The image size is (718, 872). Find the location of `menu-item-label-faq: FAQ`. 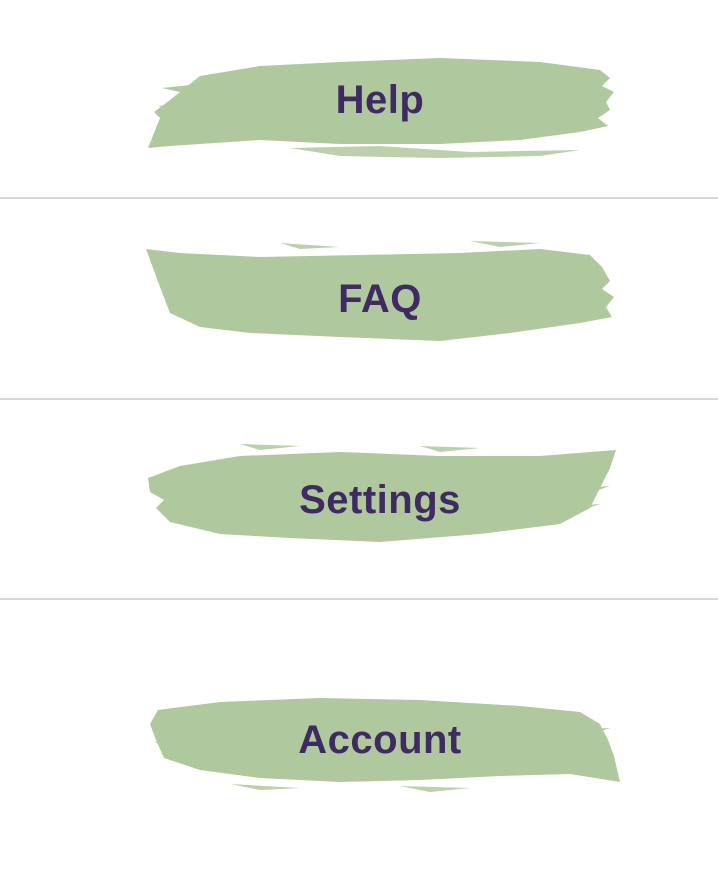

menu-item-label-faq: FAQ is located at coordinates (380, 299).